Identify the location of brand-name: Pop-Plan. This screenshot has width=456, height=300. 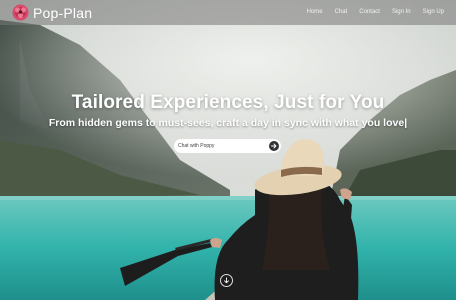
(63, 12).